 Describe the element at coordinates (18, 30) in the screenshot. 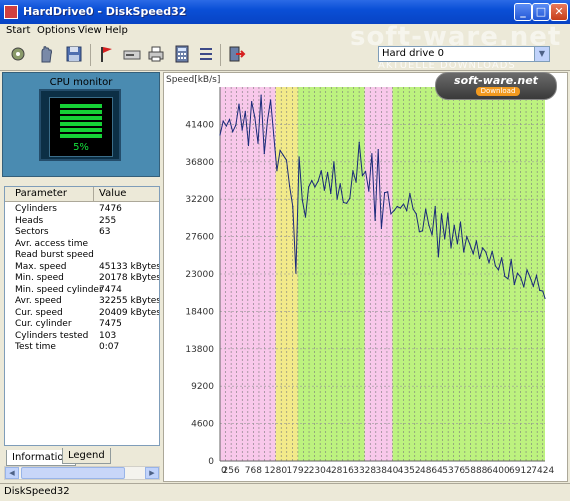

I see `menu-start: Start` at that location.